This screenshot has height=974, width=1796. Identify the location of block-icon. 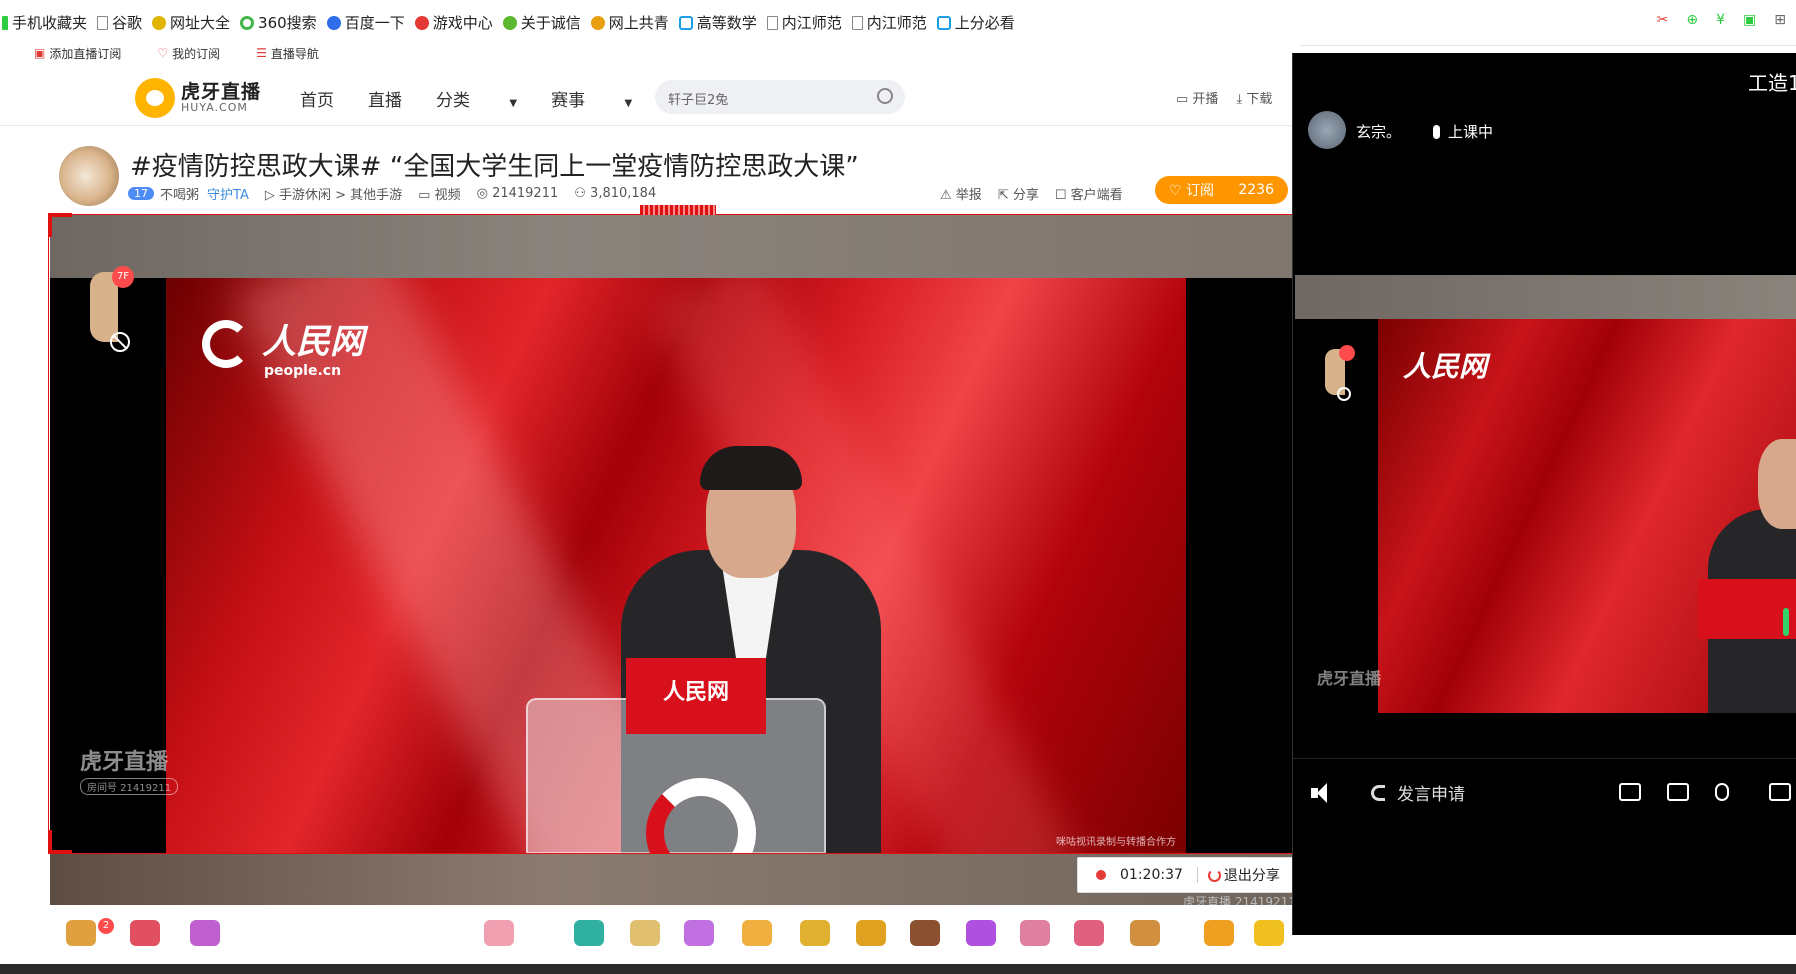
(1344, 394).